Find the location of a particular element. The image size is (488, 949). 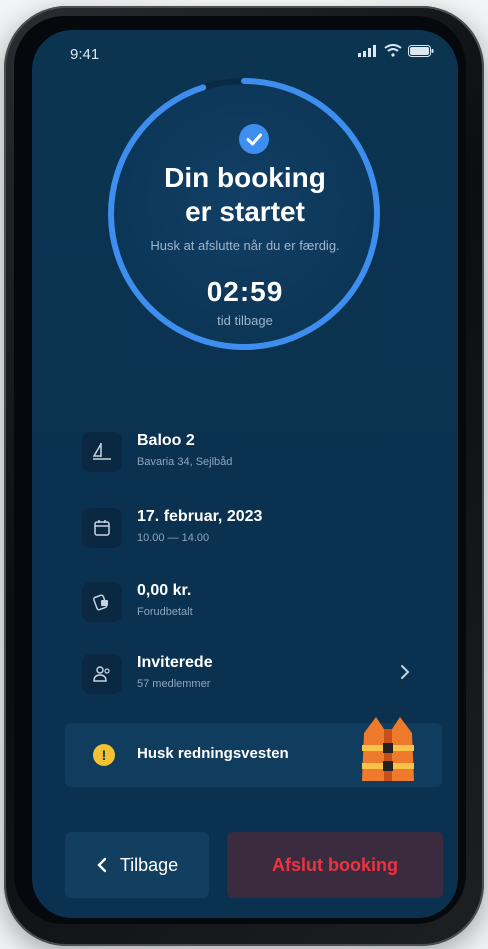

detail-subtitle: Bavaria 34, Sejlbåd is located at coordinates (185, 462).